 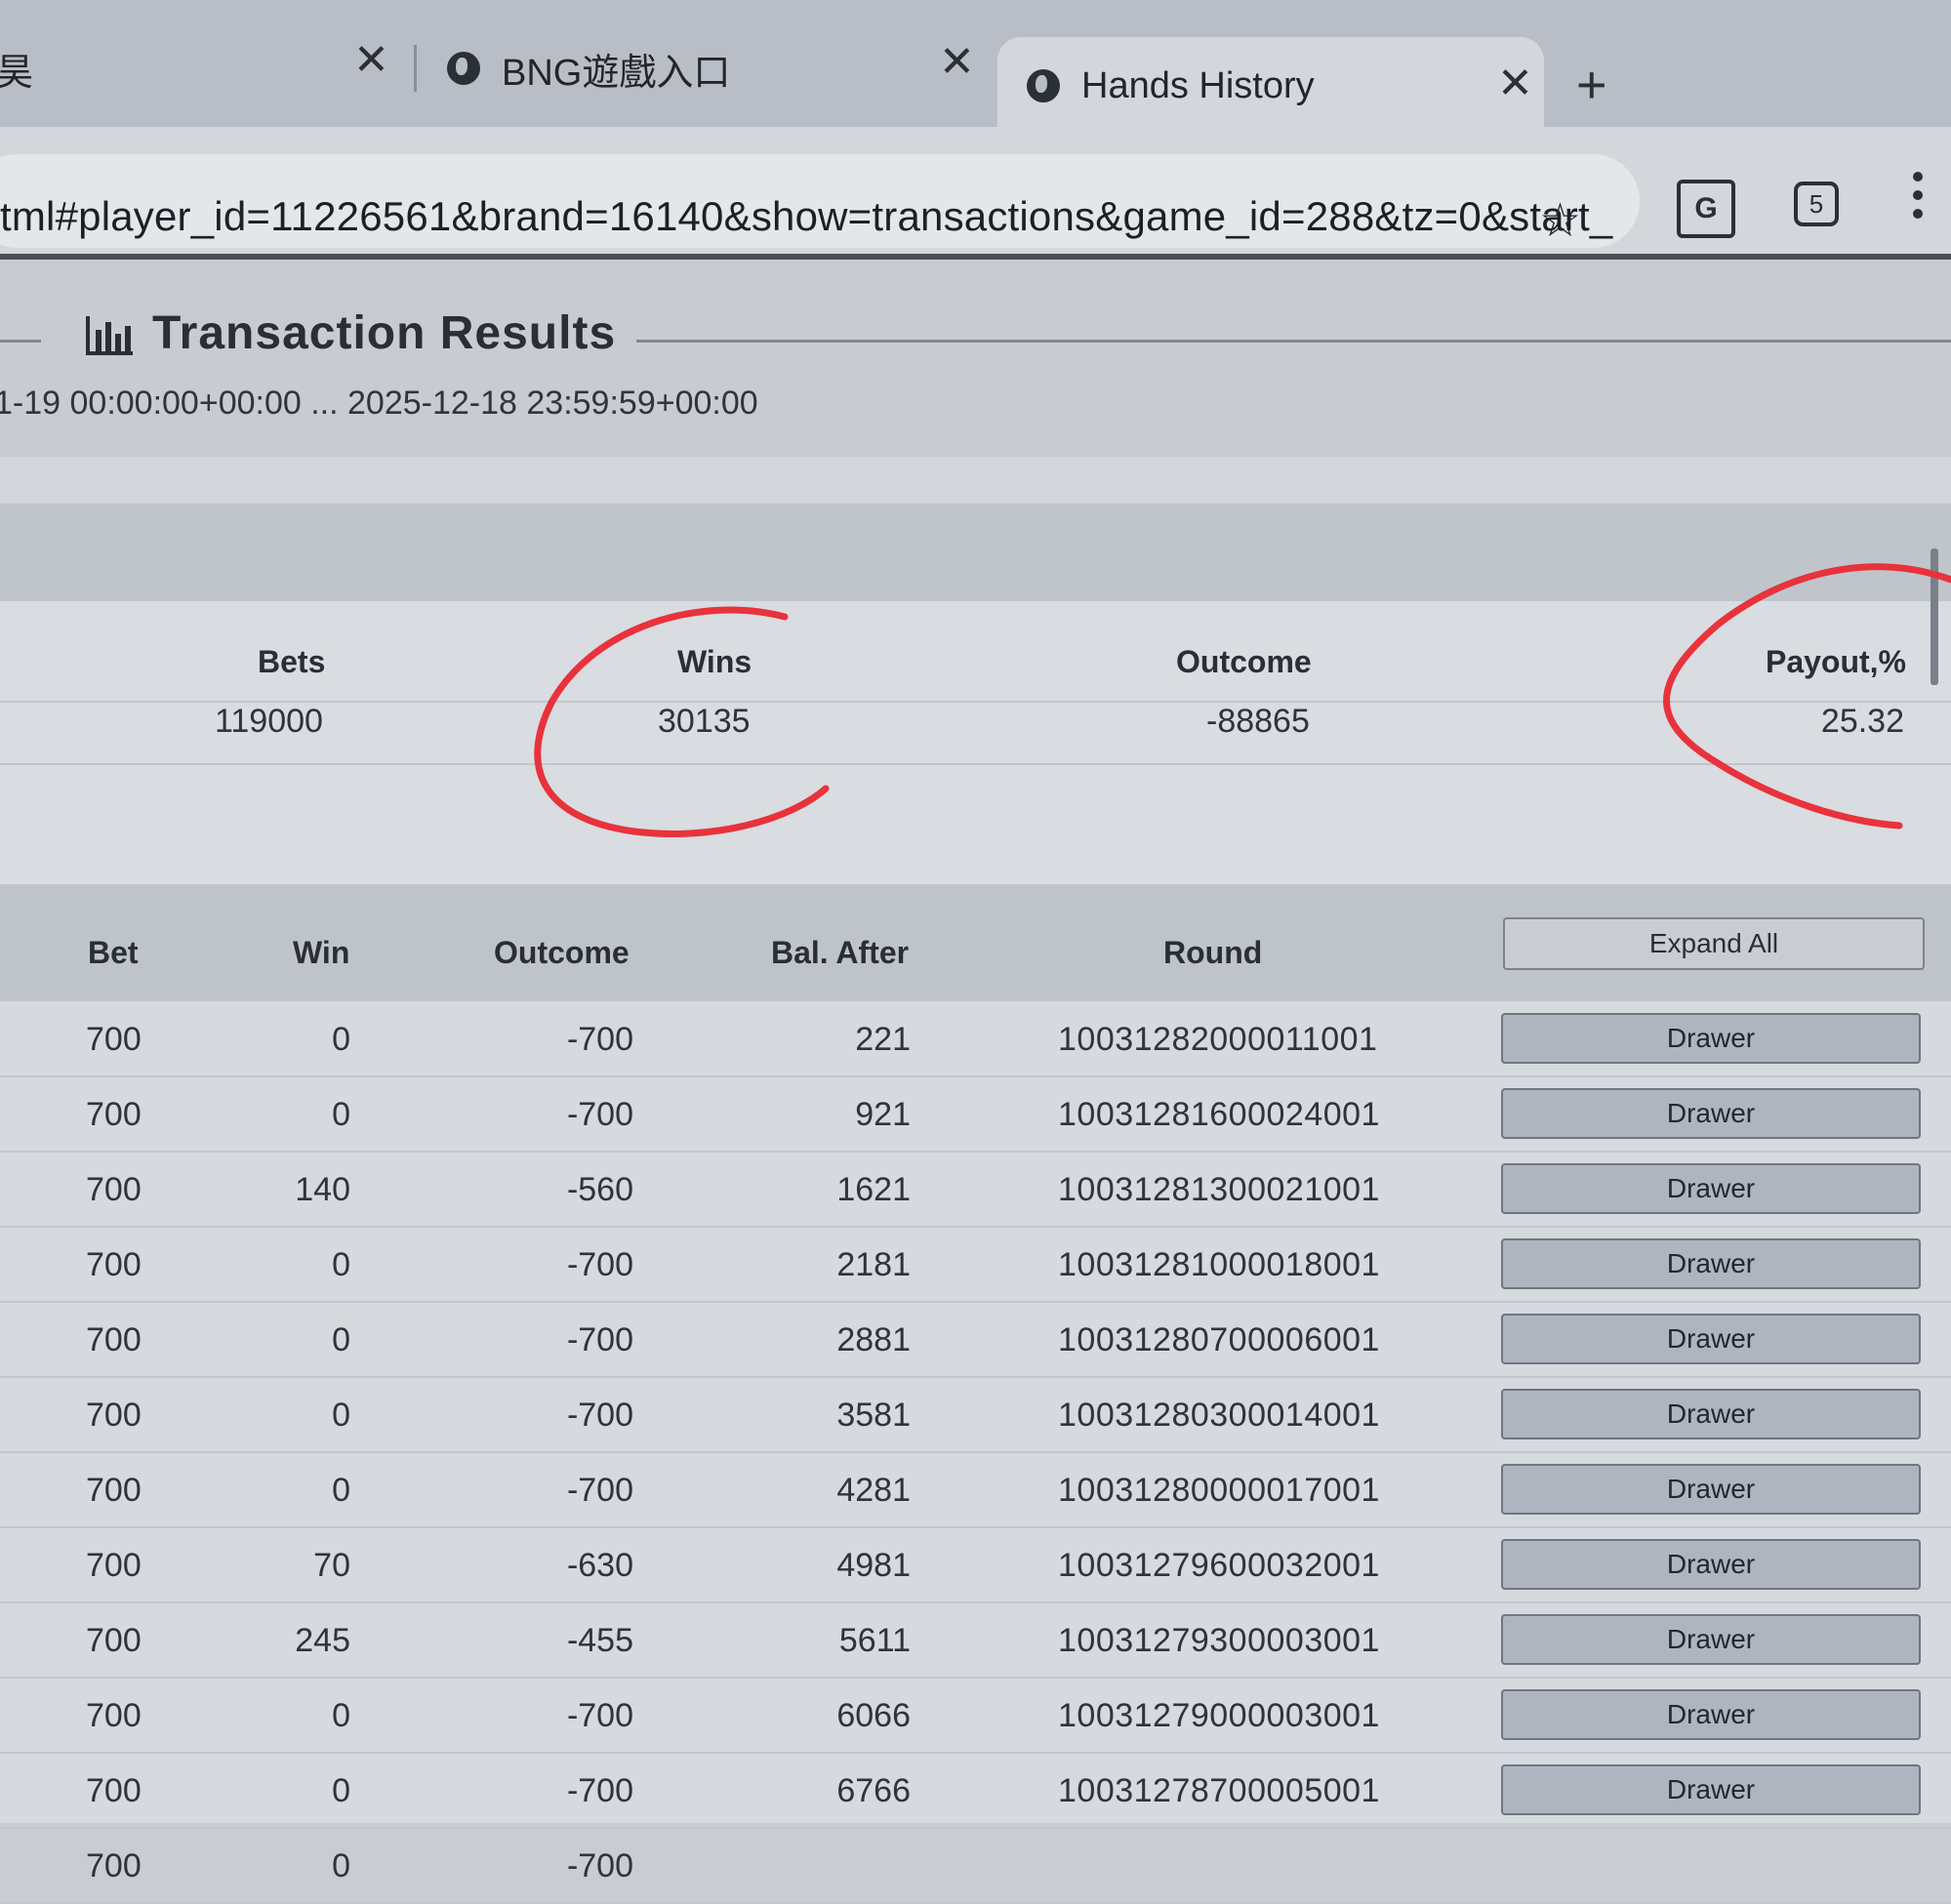 What do you see at coordinates (113, 953) in the screenshot?
I see `column-header-bet: Bet` at bounding box center [113, 953].